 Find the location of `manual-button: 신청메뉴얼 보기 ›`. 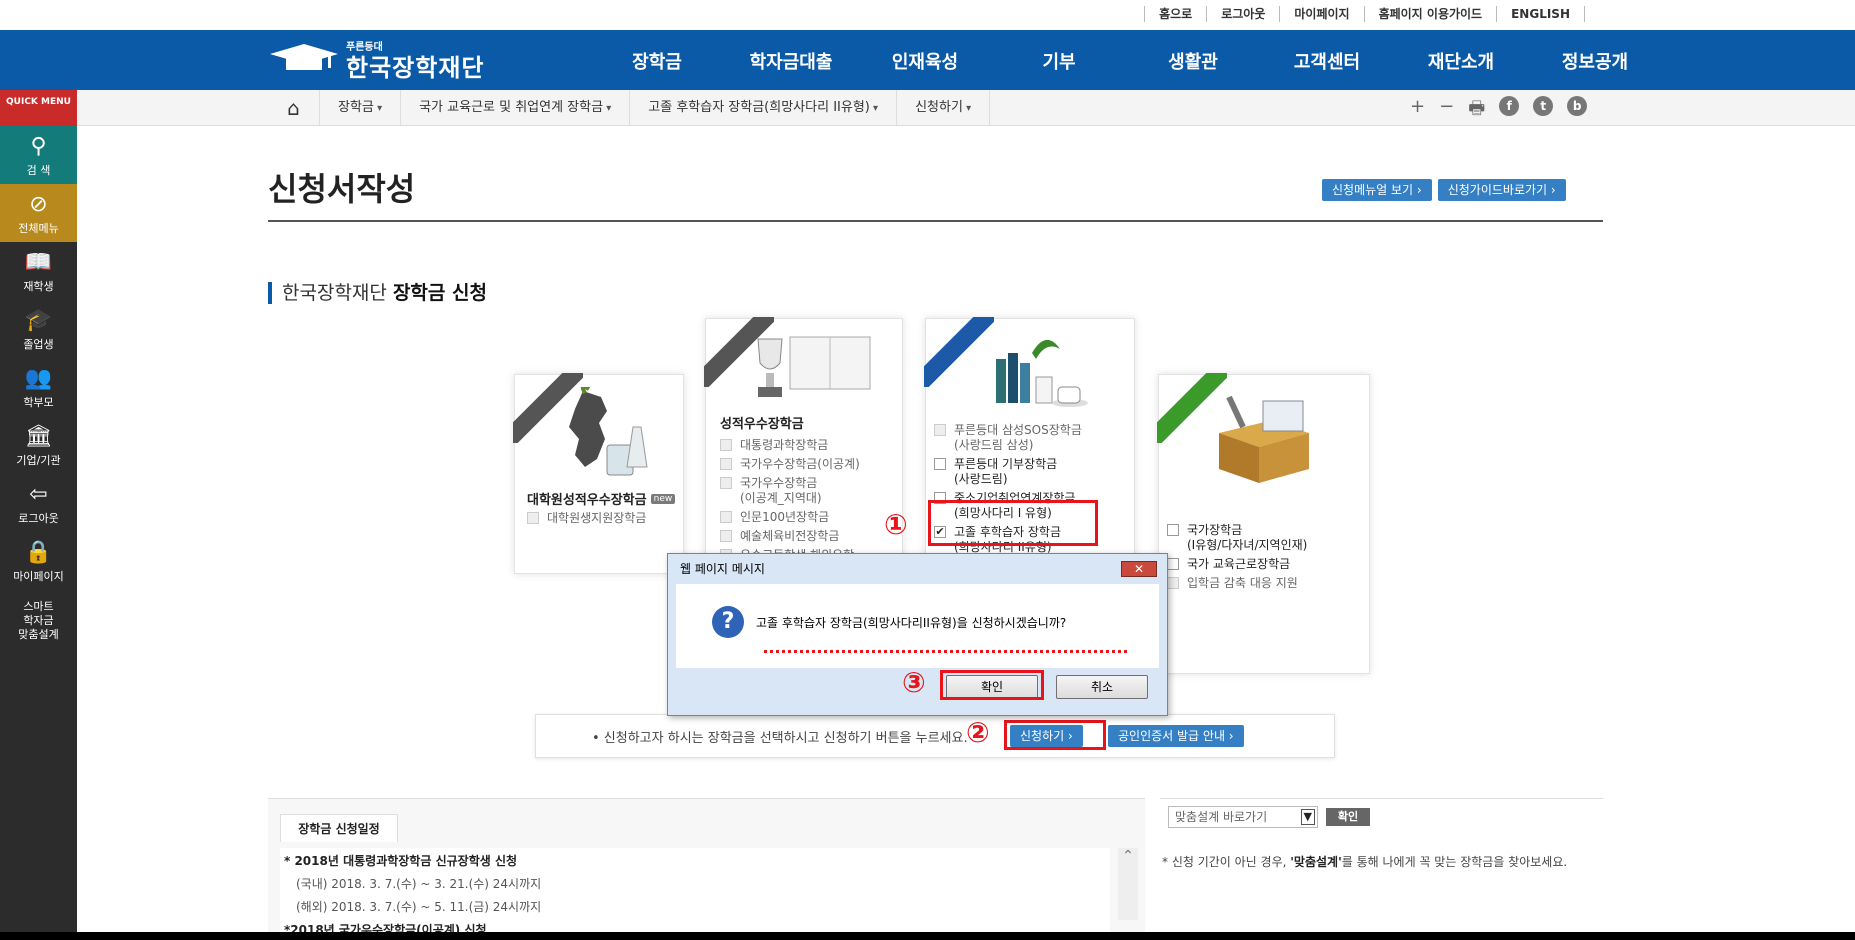

manual-button: 신청메뉴얼 보기 › is located at coordinates (1377, 190).